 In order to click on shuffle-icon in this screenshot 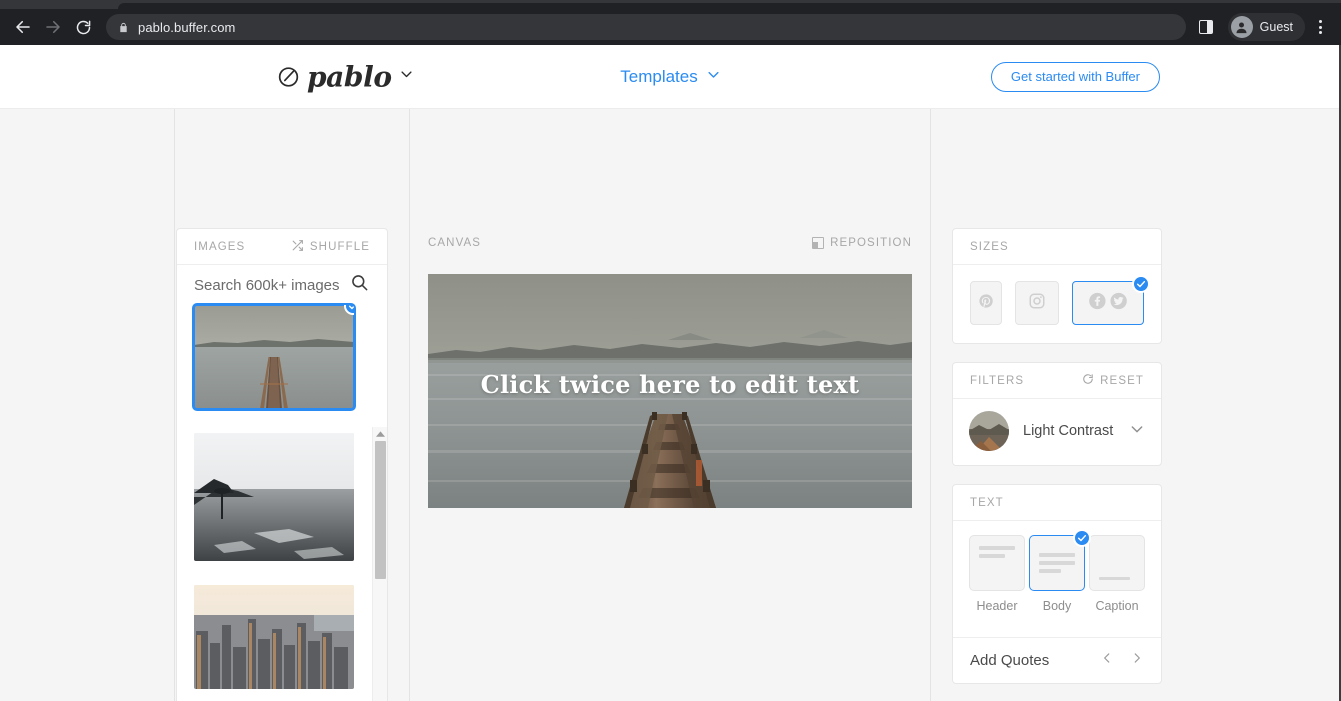, I will do `click(297, 247)`.